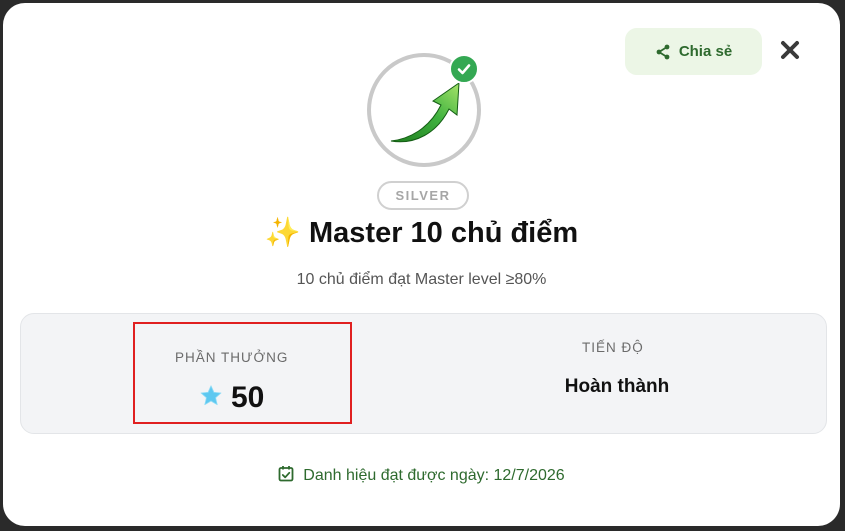  I want to click on achievement-description: 10 chủ điểm đạt Master level ≥80%, so click(421, 279).